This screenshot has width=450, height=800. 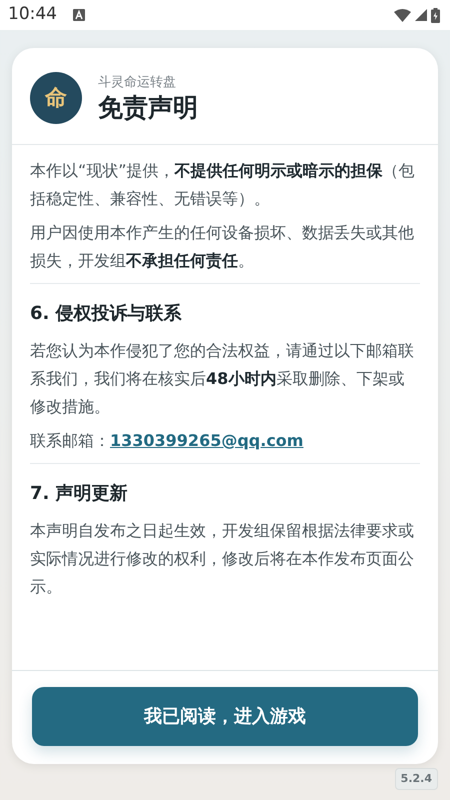 I want to click on enter-game-button: 我已阅读，进入游戏, so click(x=225, y=716).